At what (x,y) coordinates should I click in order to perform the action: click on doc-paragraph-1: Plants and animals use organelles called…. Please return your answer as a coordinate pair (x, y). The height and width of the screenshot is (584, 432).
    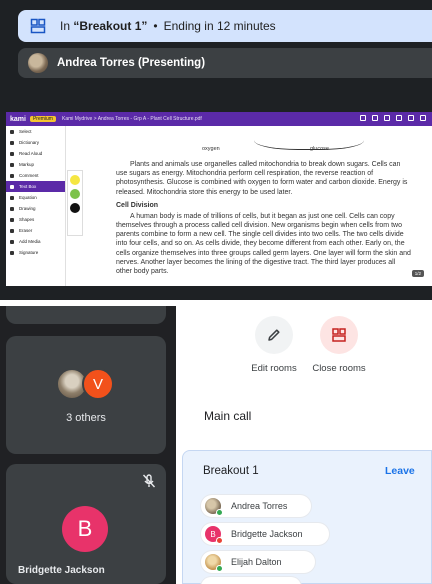
    Looking at the image, I should click on (262, 178).